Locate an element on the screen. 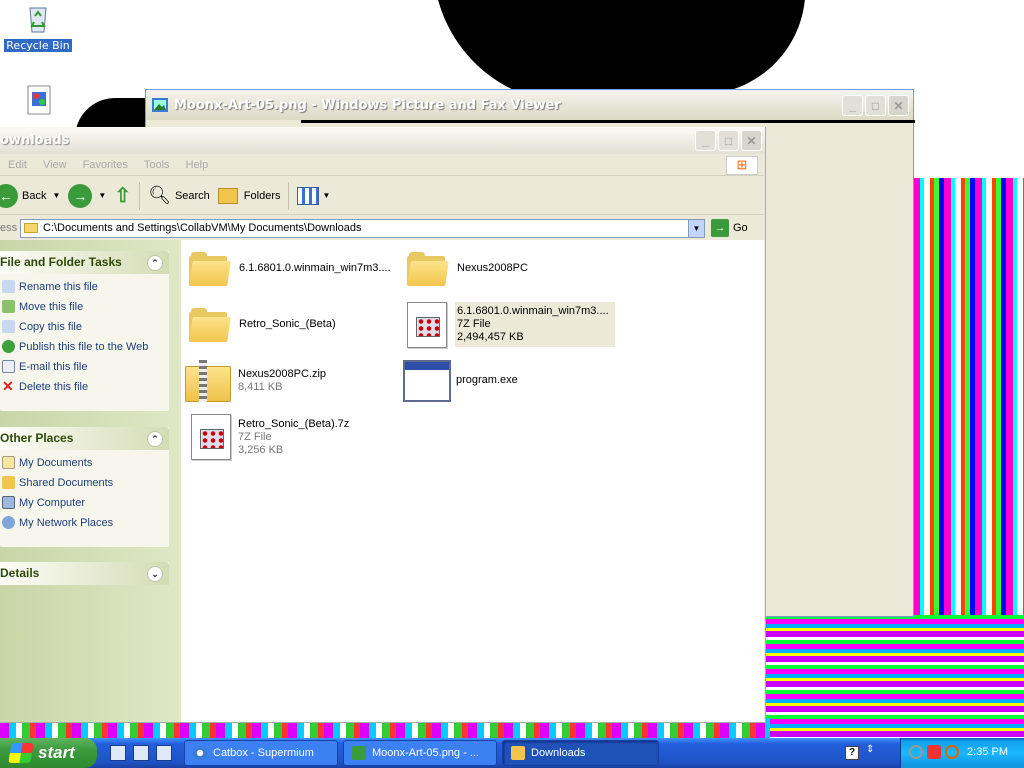  list-item: Nexus2008PC is located at coordinates (467, 269).